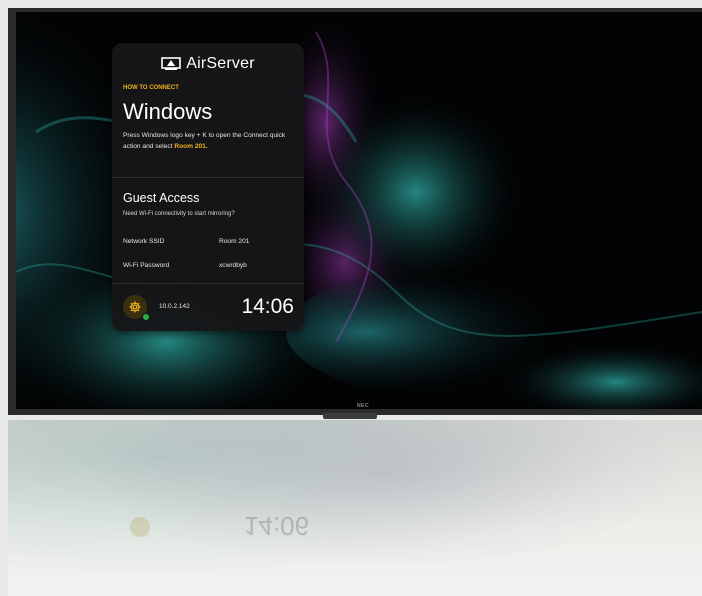 Image resolution: width=702 pixels, height=596 pixels. I want to click on section-label: HOW TO CONNECT, so click(151, 88).